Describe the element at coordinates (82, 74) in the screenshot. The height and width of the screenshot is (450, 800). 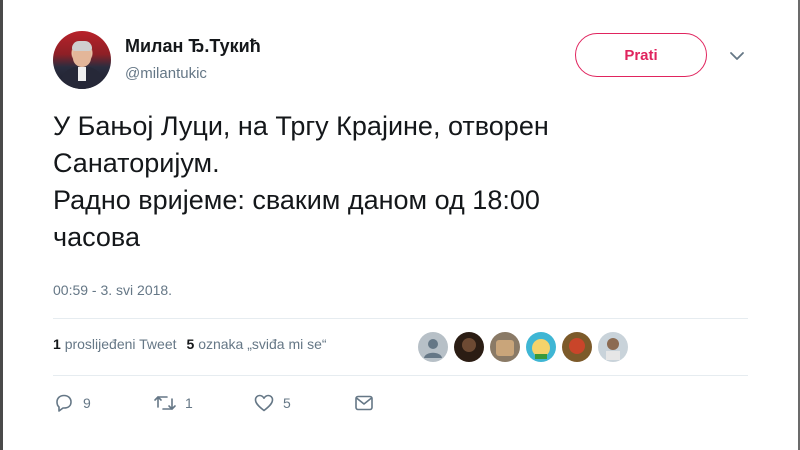
I see `avatar-shirt` at that location.